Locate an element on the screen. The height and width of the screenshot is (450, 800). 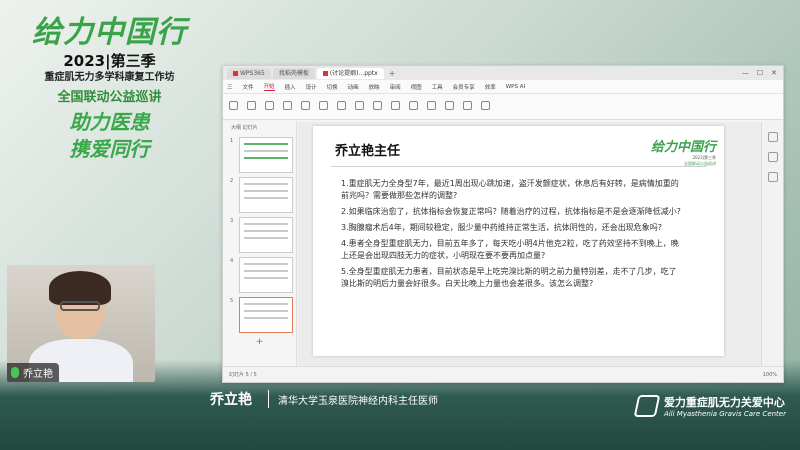
copy-icon is located at coordinates (269, 105).